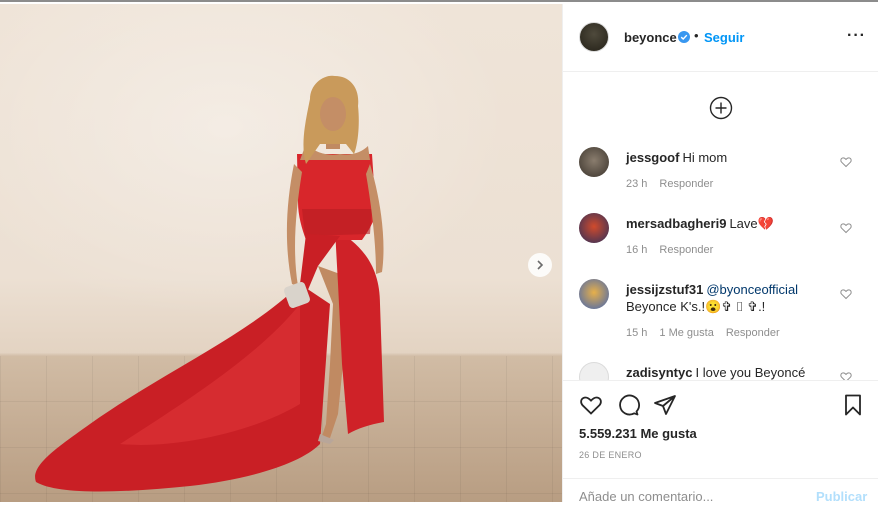 This screenshot has width=878, height=505. Describe the element at coordinates (684, 37) in the screenshot. I see `verified-badge-icon` at that location.